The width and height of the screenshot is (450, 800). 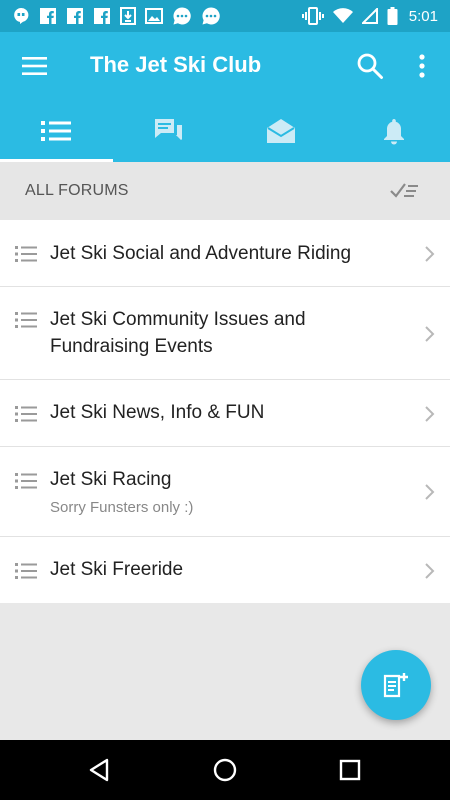 What do you see at coordinates (122, 507) in the screenshot?
I see `forum-subtitle: Sorry Funsters only :)` at bounding box center [122, 507].